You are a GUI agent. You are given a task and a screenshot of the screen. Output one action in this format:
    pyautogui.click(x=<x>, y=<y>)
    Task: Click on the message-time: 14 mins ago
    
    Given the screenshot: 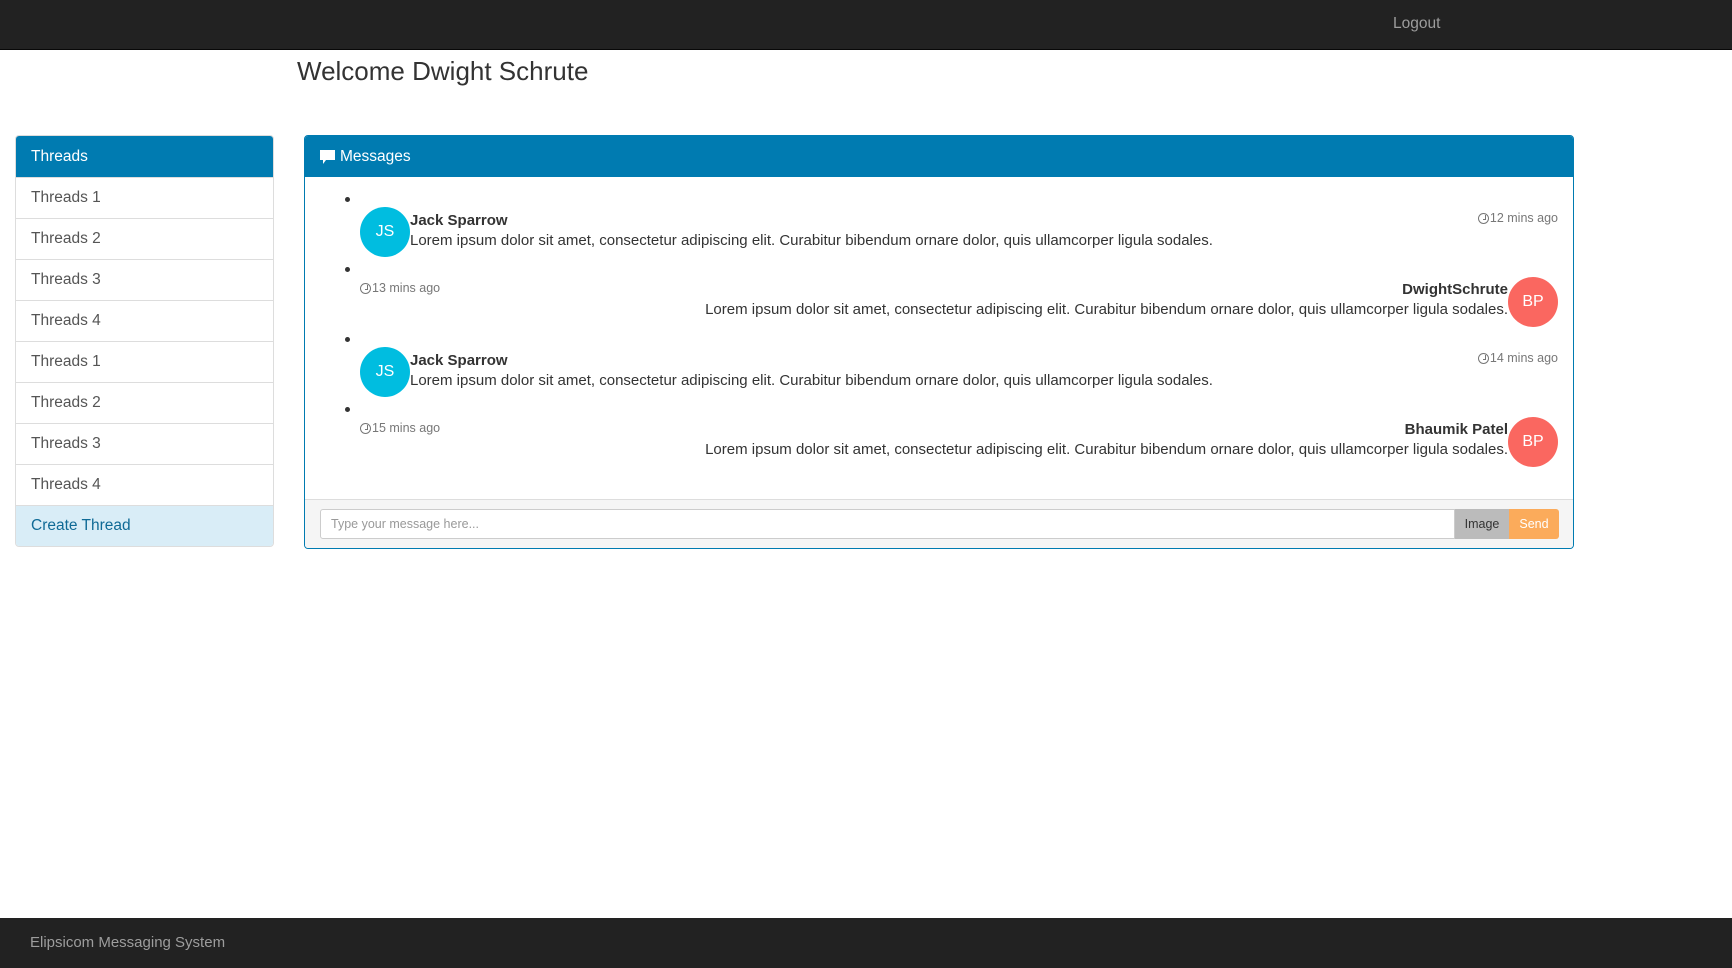 What is the action you would take?
    pyautogui.click(x=1517, y=358)
    